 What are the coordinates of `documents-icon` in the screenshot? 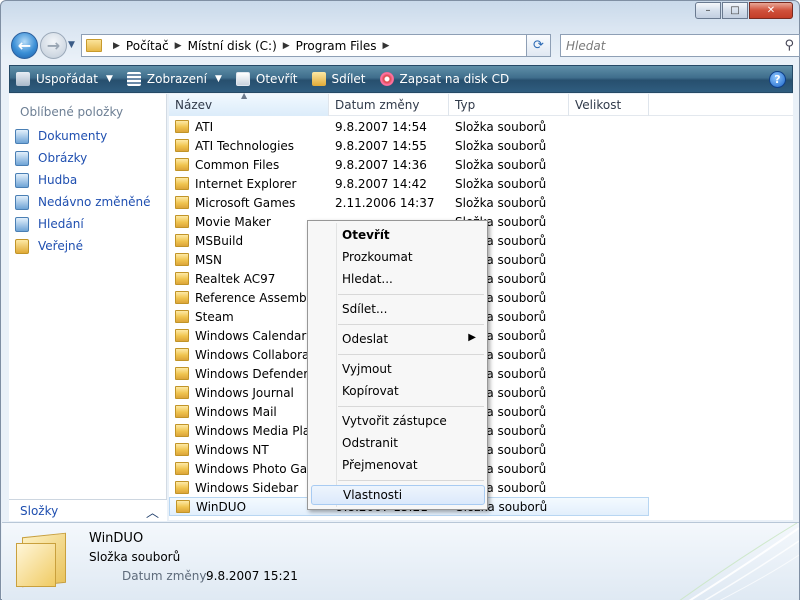 It's located at (22, 136).